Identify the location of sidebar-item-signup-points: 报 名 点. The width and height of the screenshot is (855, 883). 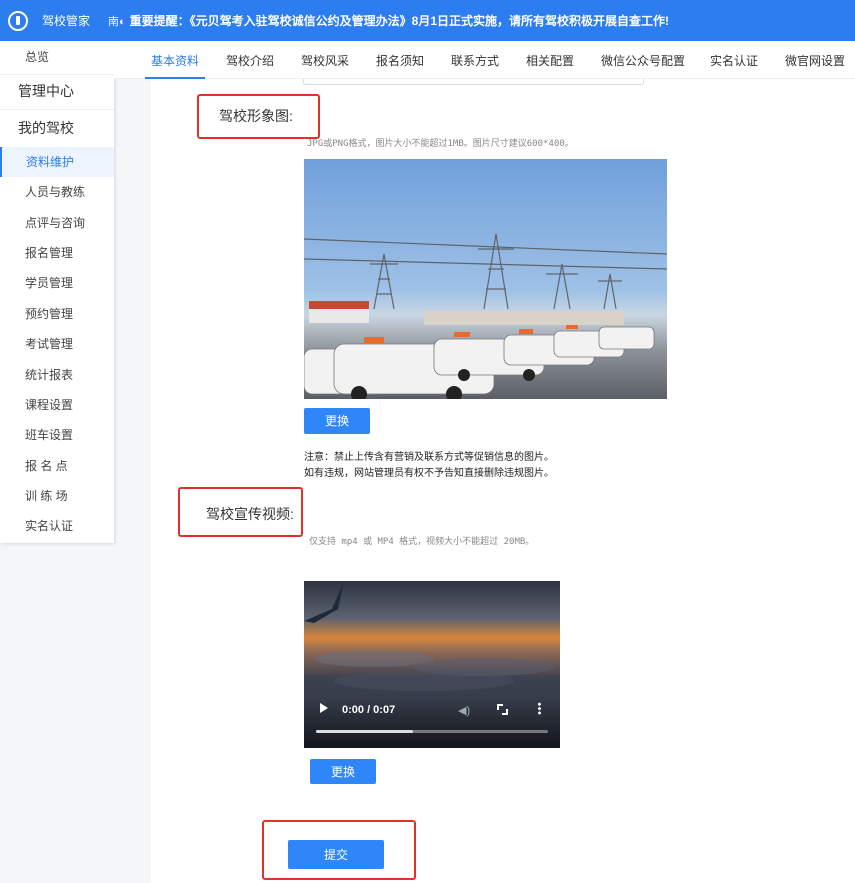
(57, 466).